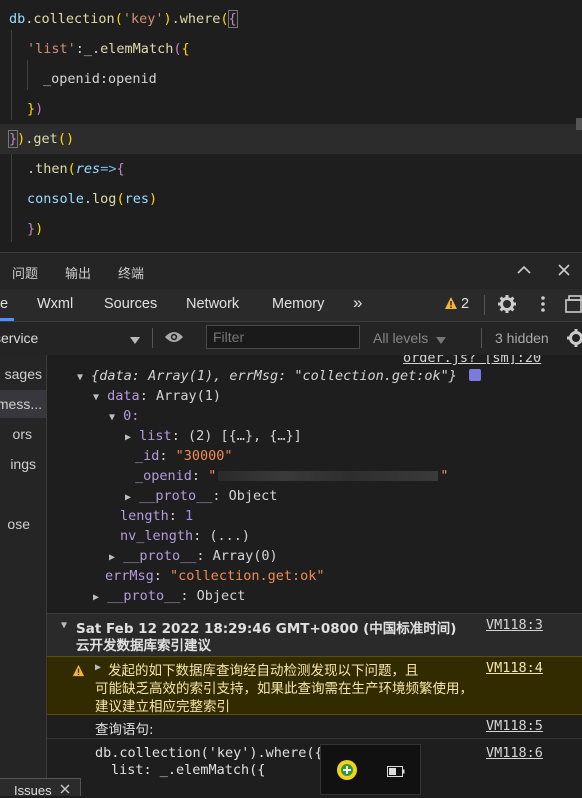 This screenshot has width=582, height=798. Describe the element at coordinates (185, 536) in the screenshot. I see `prop-nv-length: nv_length: (...)` at that location.